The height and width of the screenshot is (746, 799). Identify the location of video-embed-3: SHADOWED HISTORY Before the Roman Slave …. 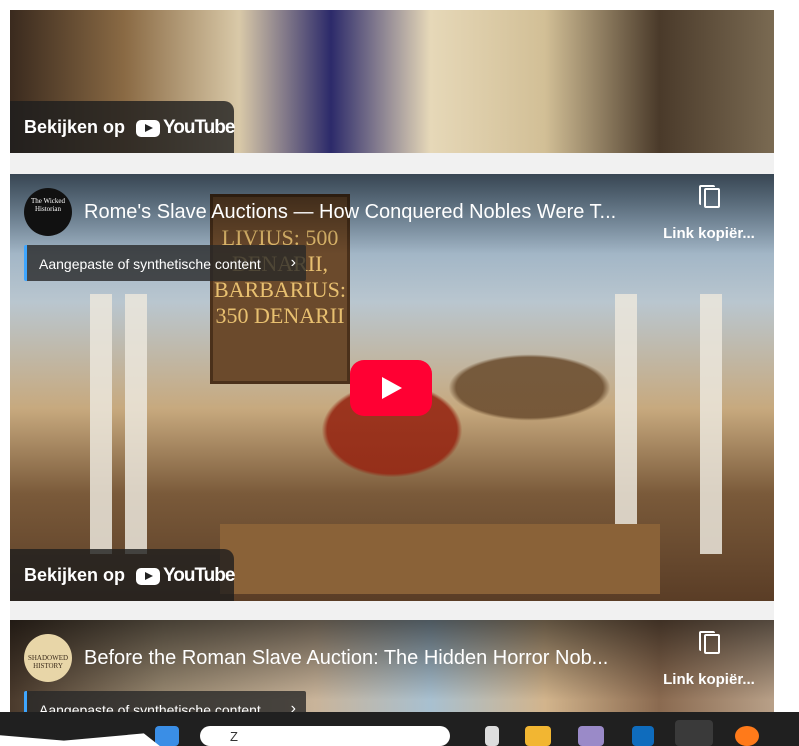
(392, 666).